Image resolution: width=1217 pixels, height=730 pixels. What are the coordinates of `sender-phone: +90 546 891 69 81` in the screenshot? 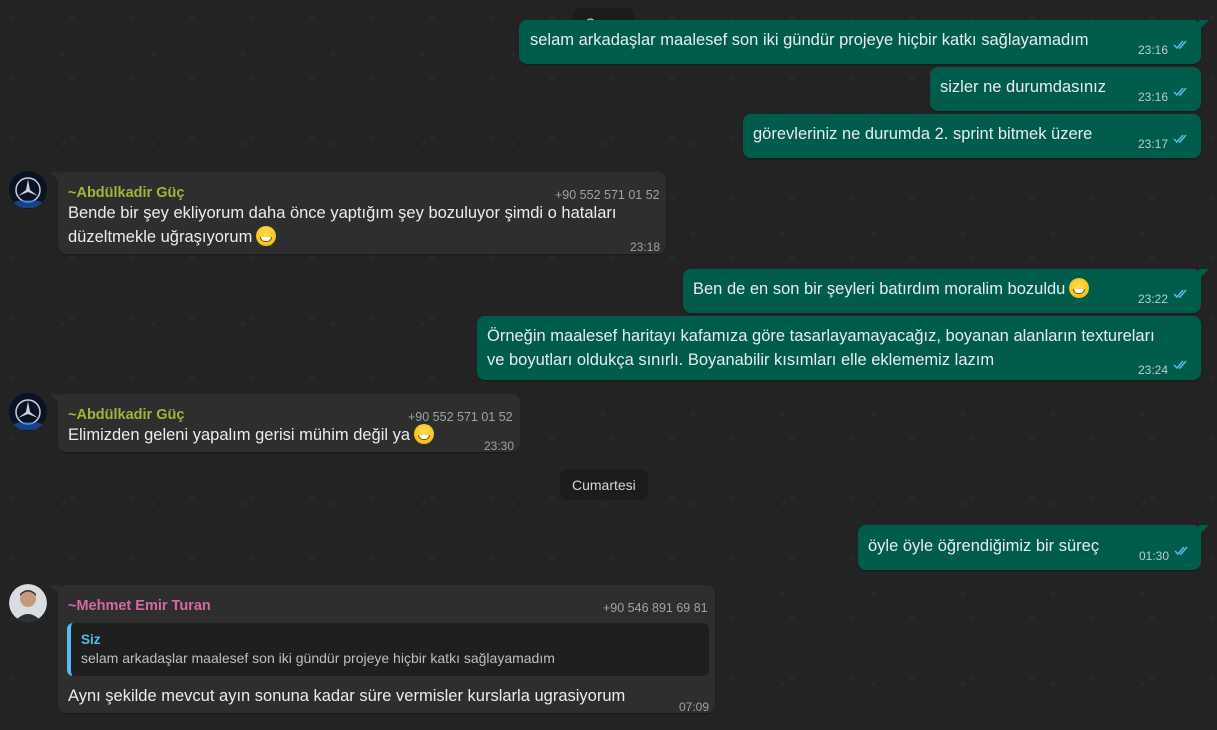 It's located at (655, 608).